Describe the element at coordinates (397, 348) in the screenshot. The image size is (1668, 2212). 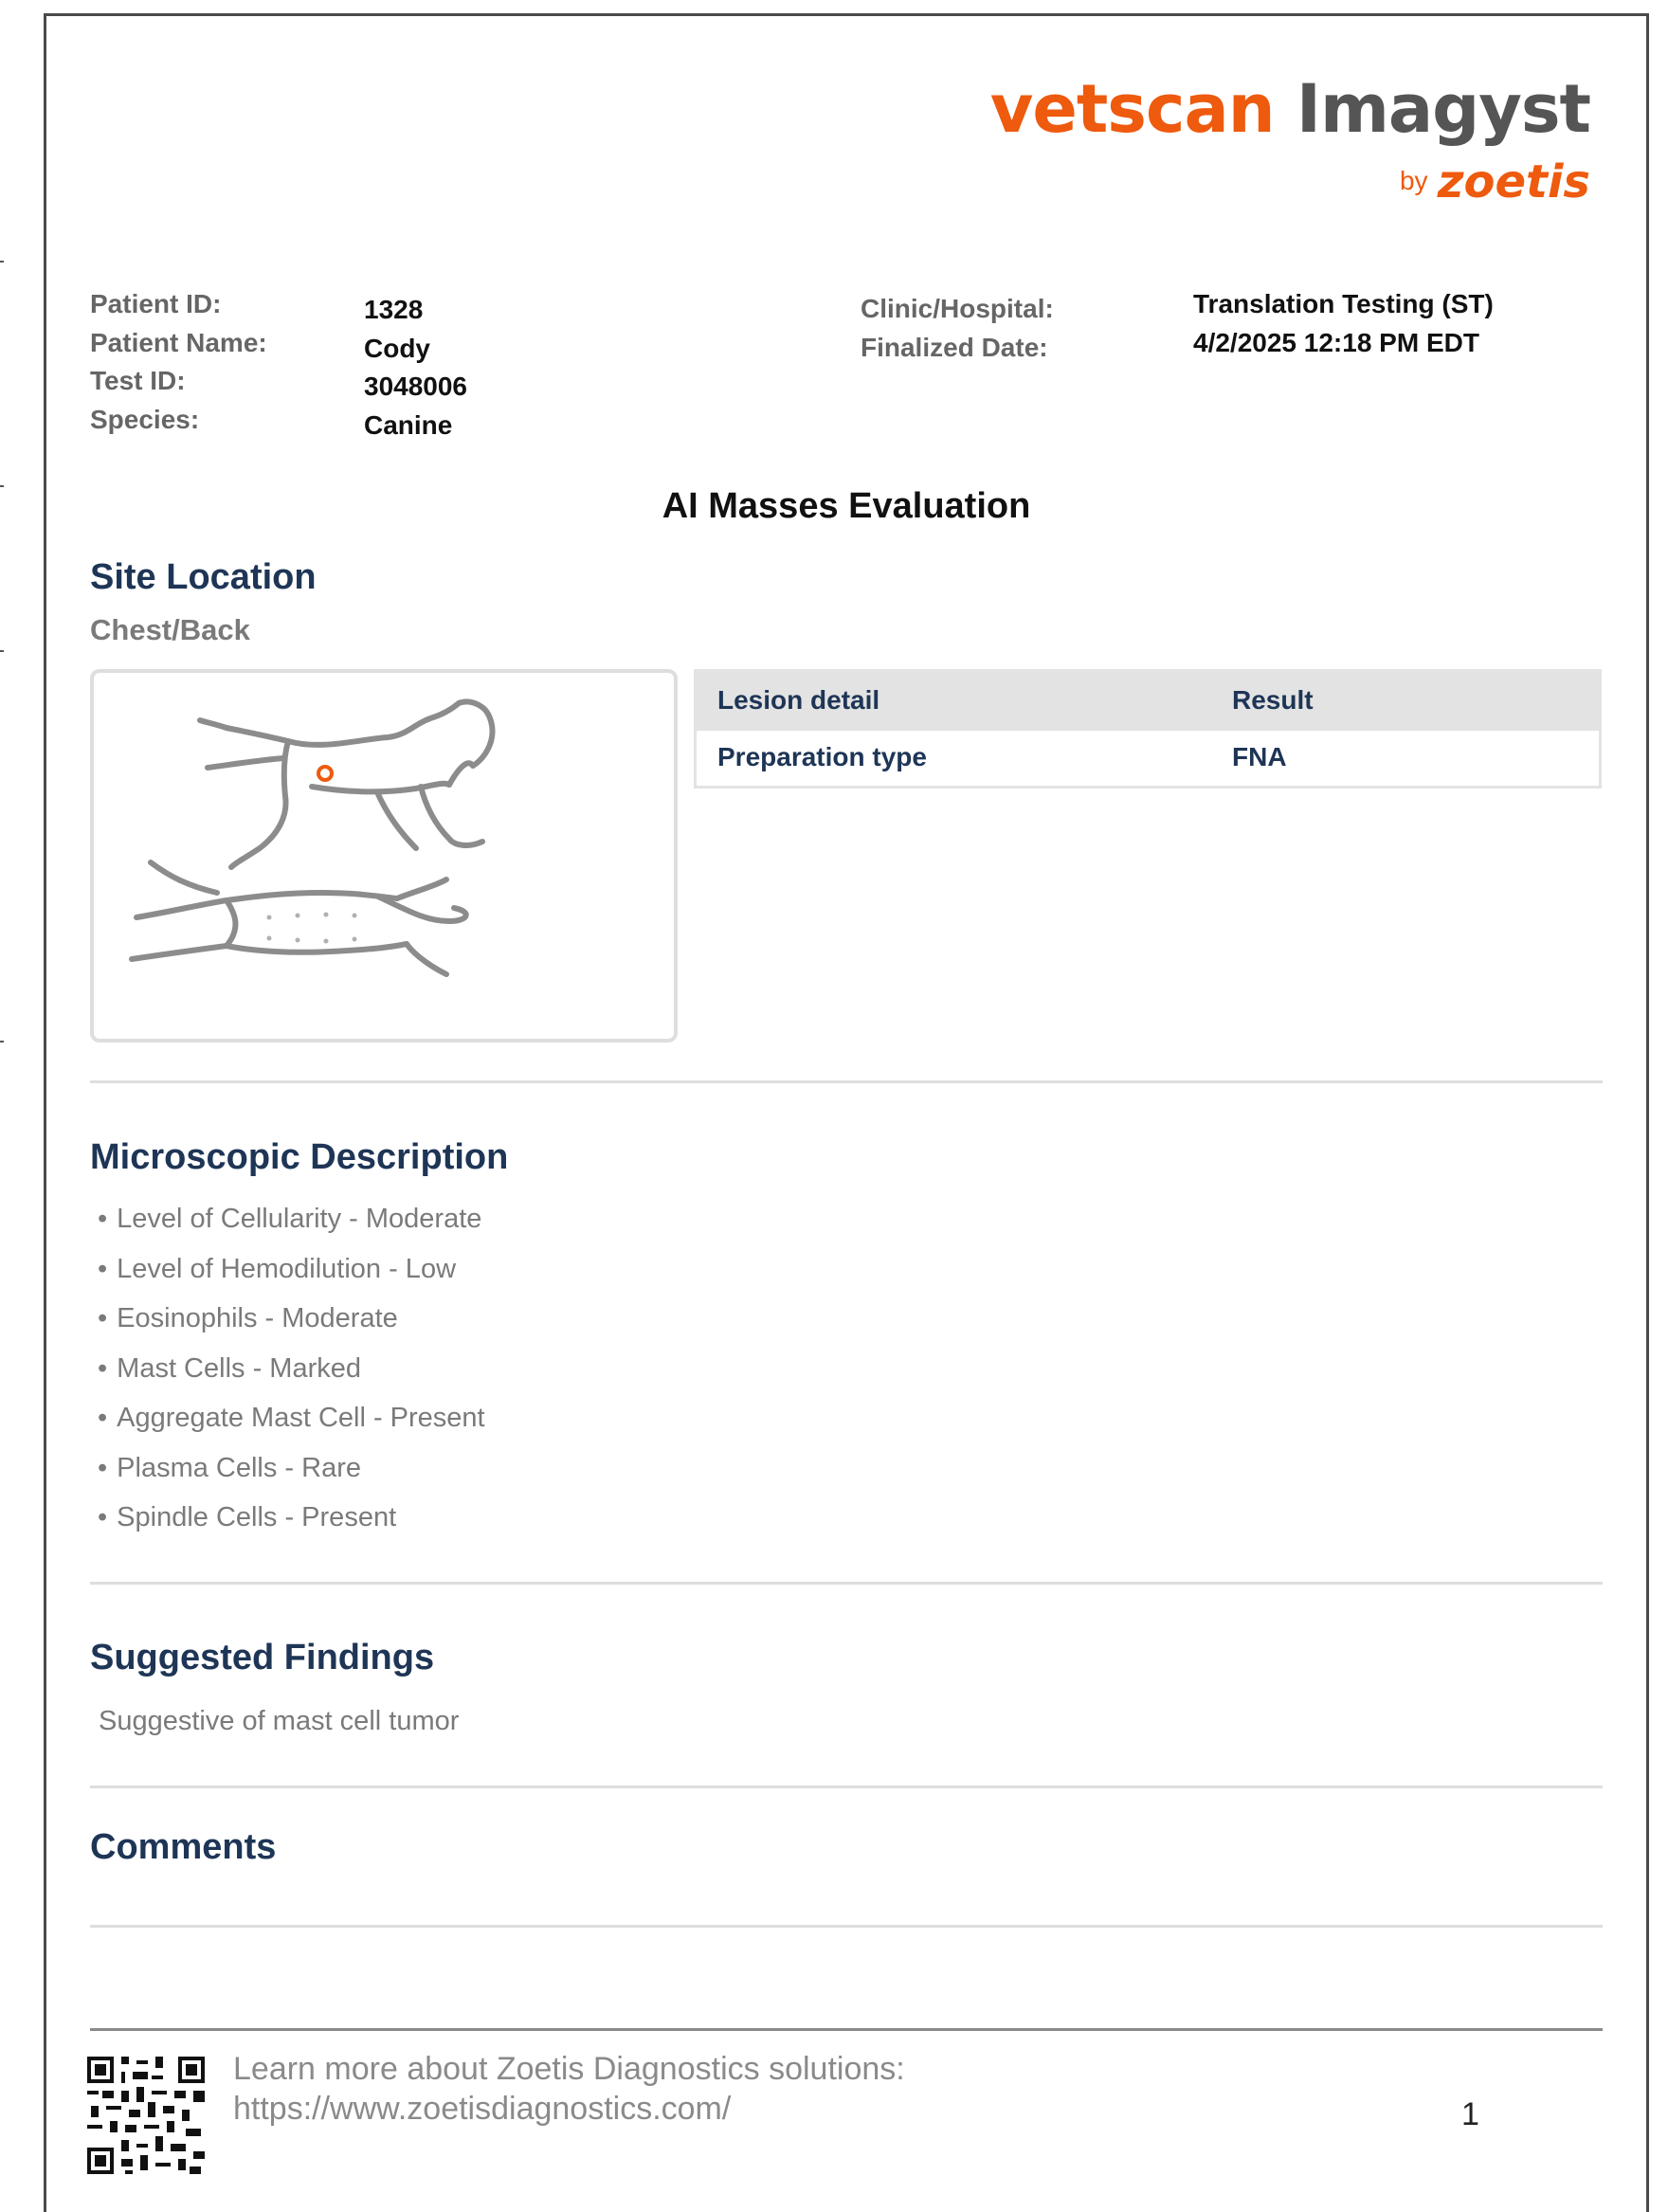
I see `patient-name-value: Cody` at that location.